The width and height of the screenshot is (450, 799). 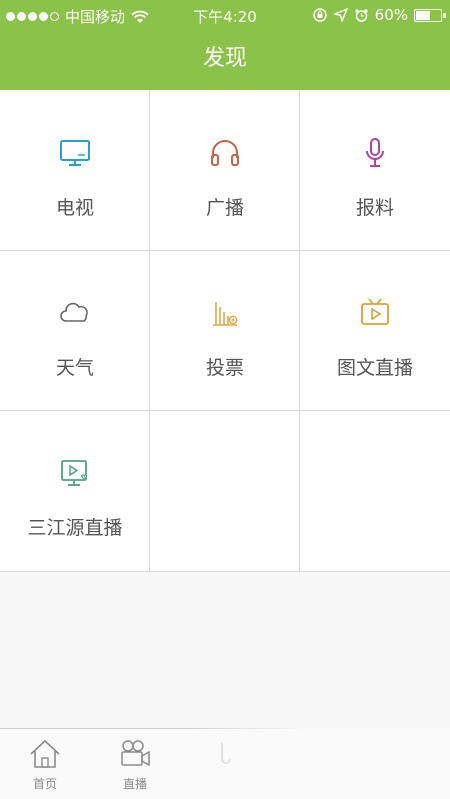 What do you see at coordinates (423, 15) in the screenshot?
I see `battery-level` at bounding box center [423, 15].